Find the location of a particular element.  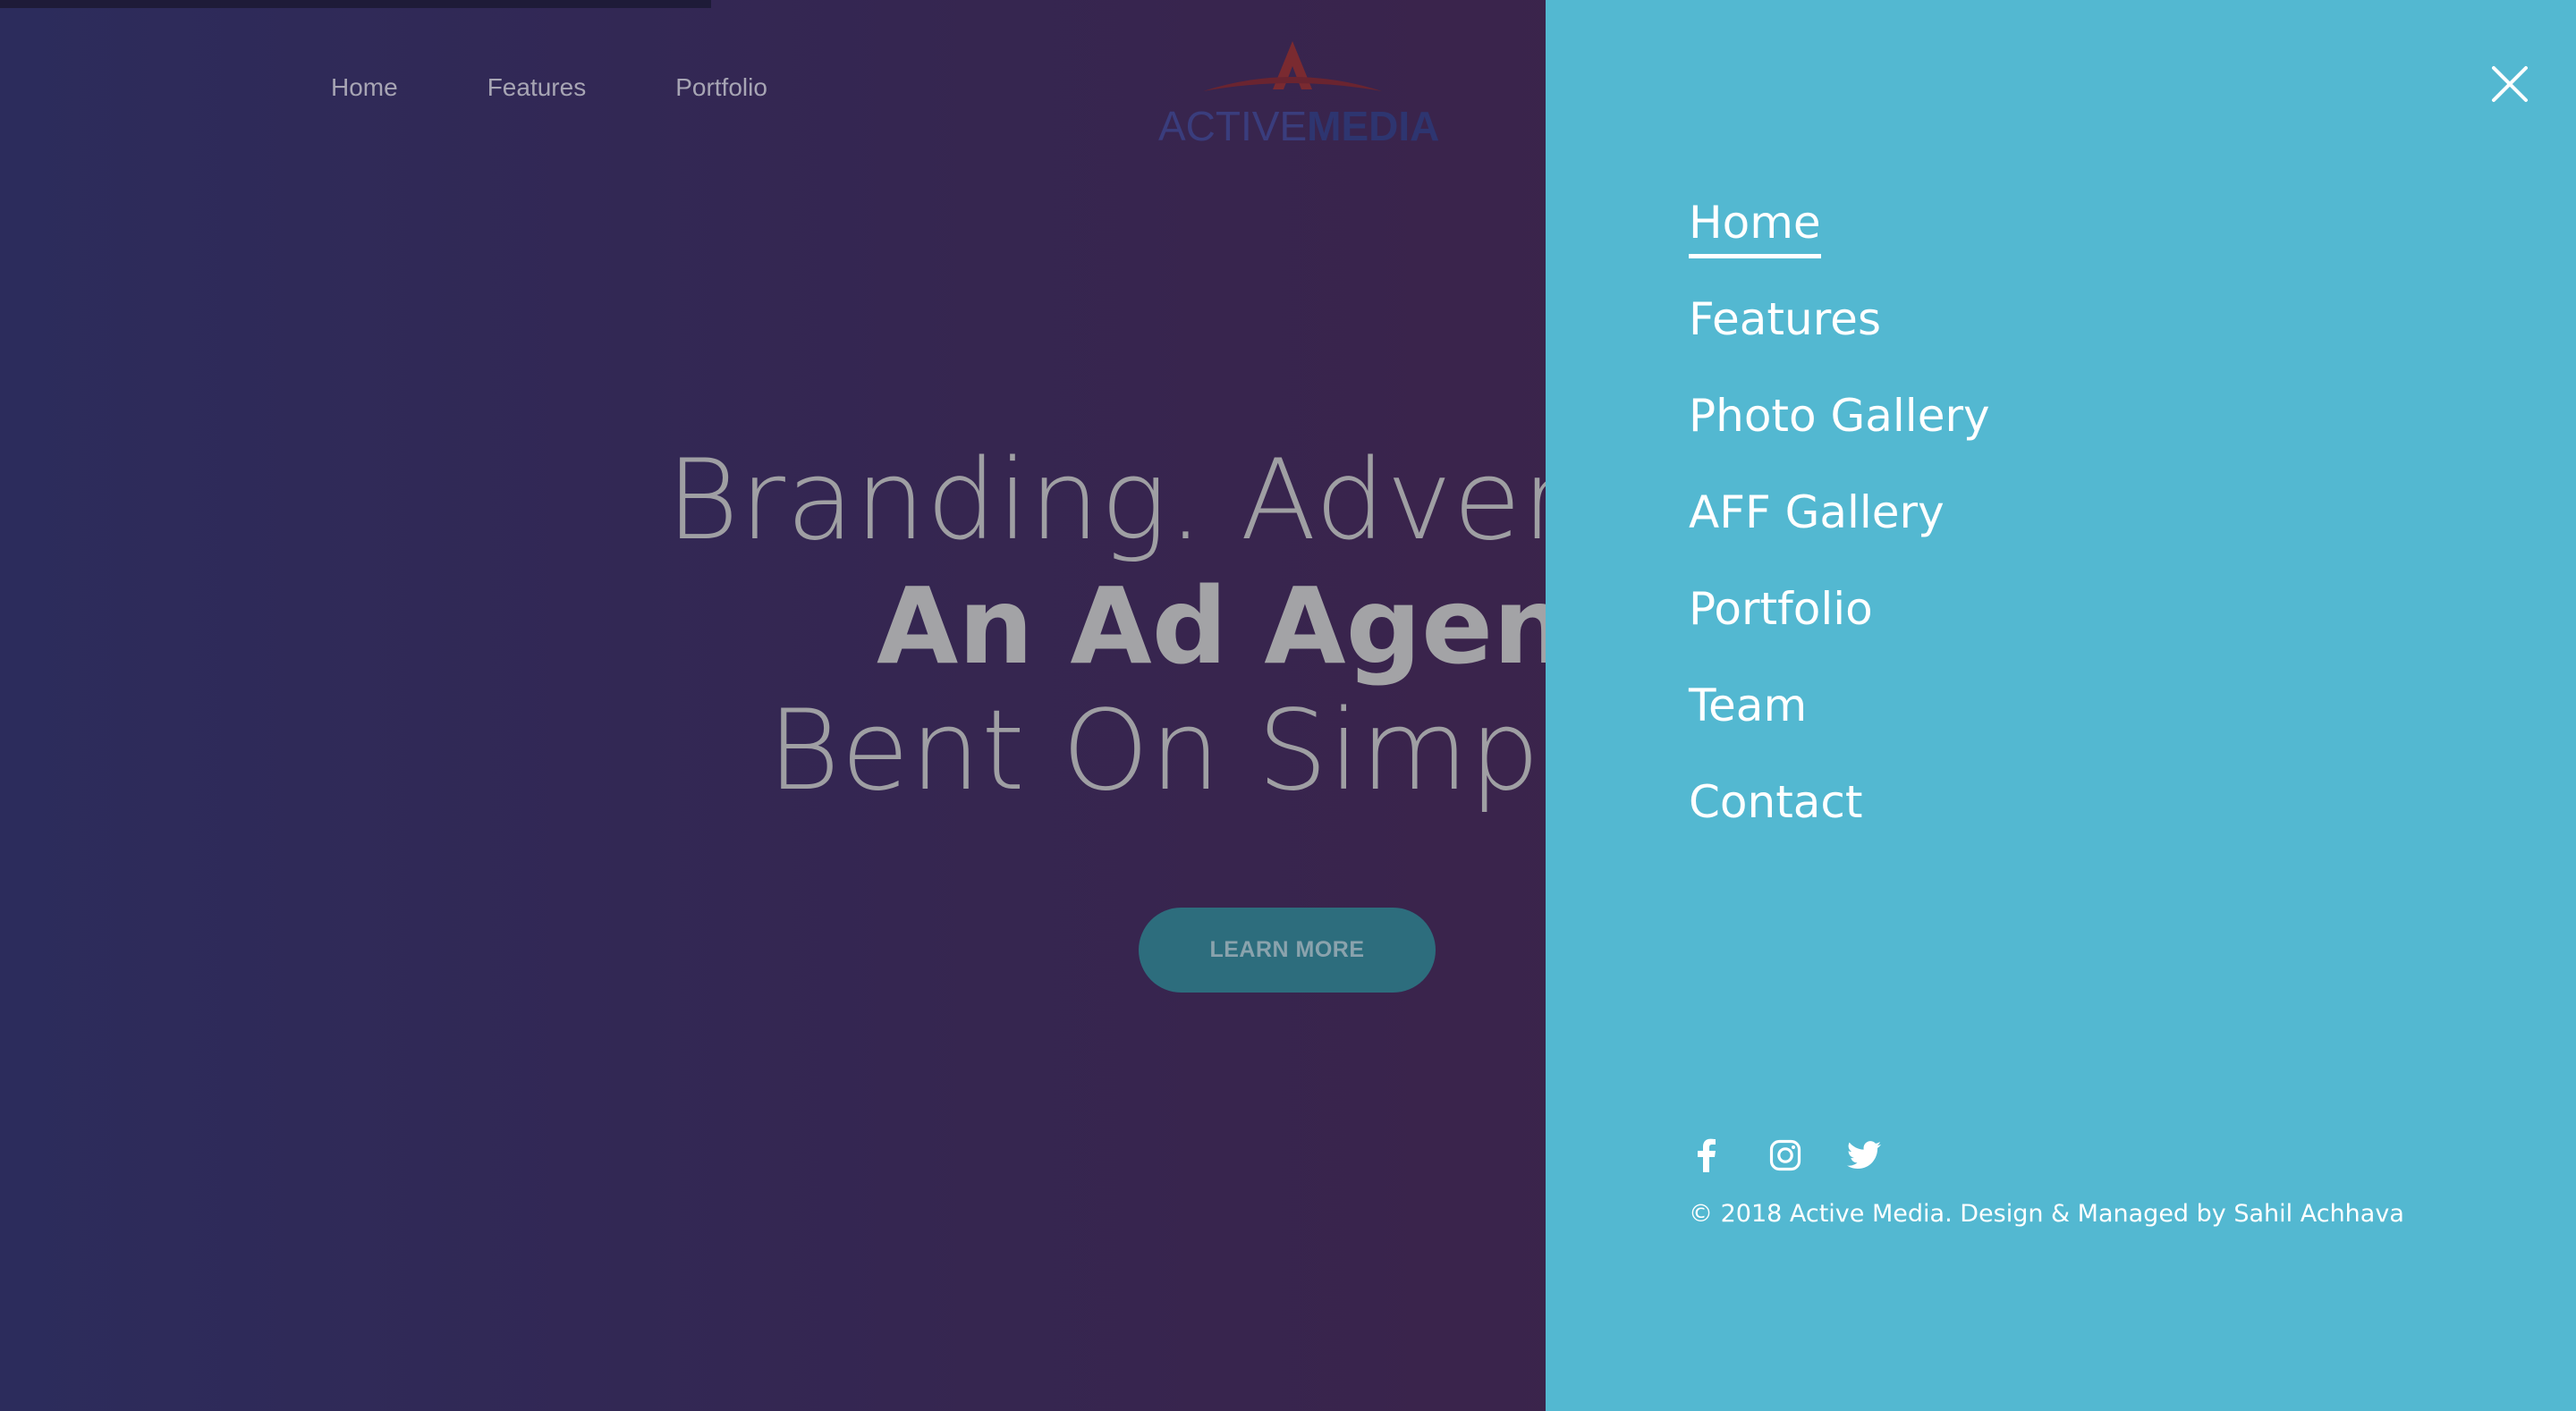

menu-item: Portfolio is located at coordinates (1839, 631).